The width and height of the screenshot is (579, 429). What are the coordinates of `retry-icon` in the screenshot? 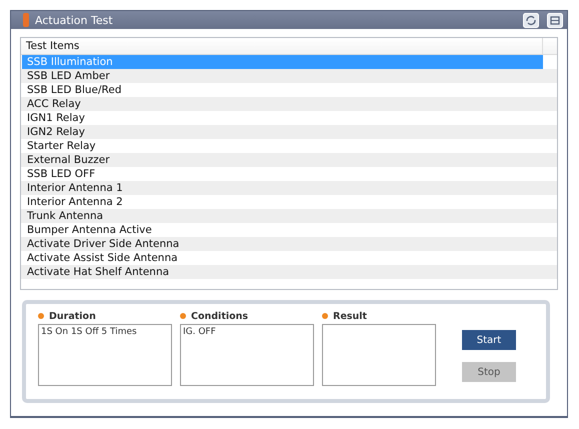 It's located at (531, 20).